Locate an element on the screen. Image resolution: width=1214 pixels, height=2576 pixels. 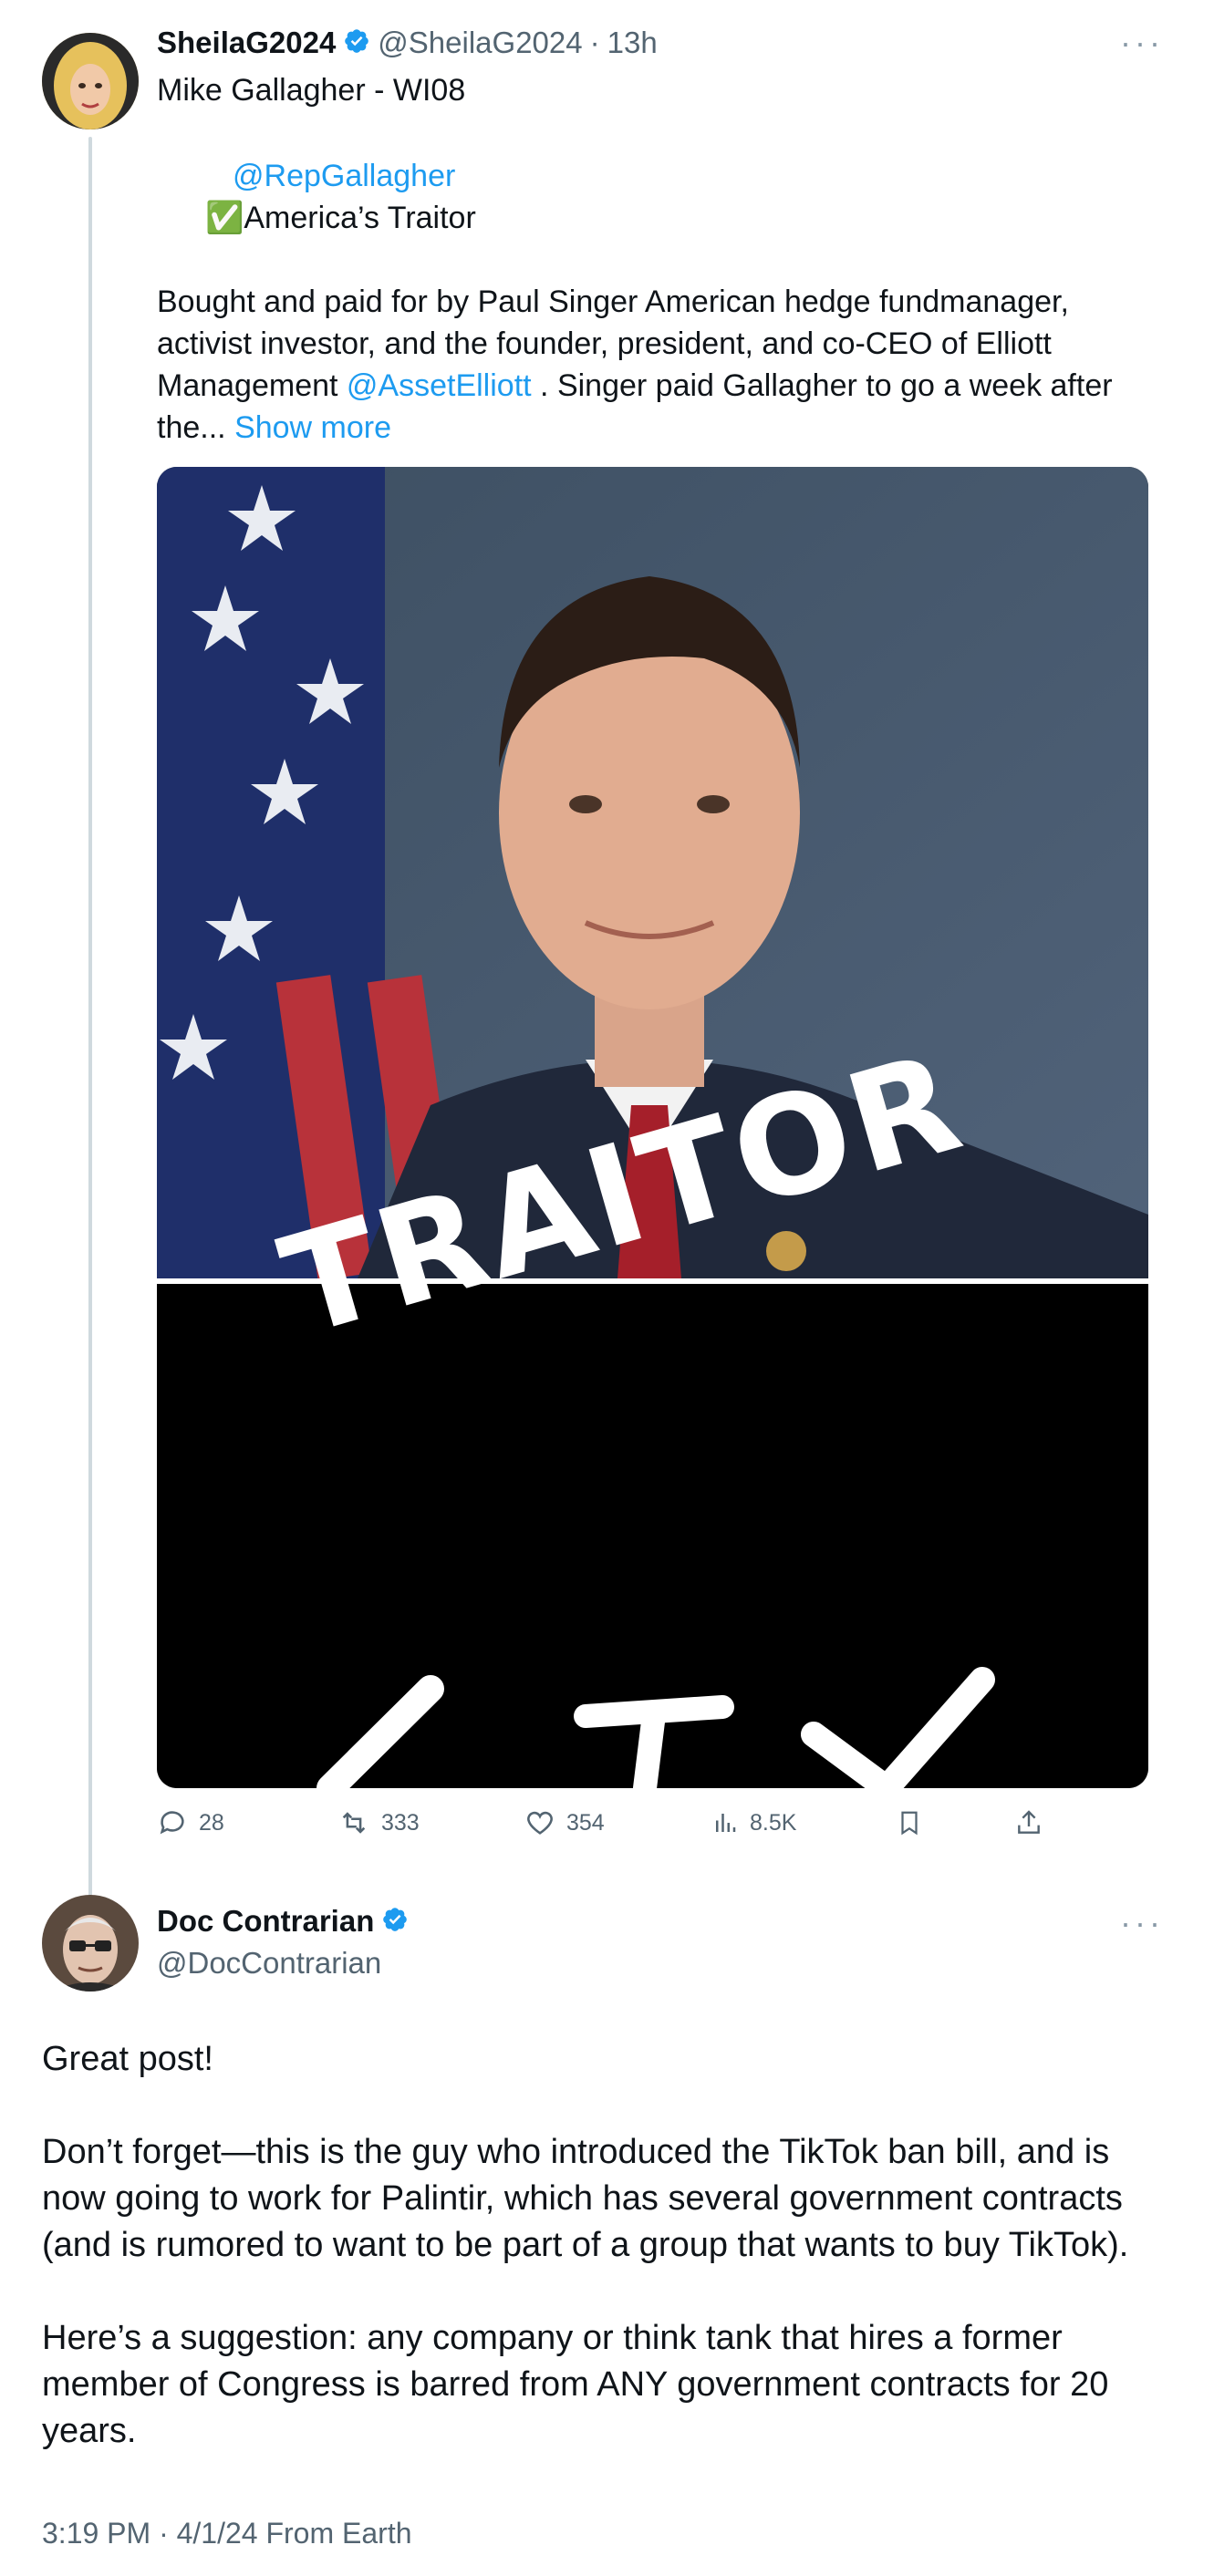
reply-icon is located at coordinates (172, 1822).